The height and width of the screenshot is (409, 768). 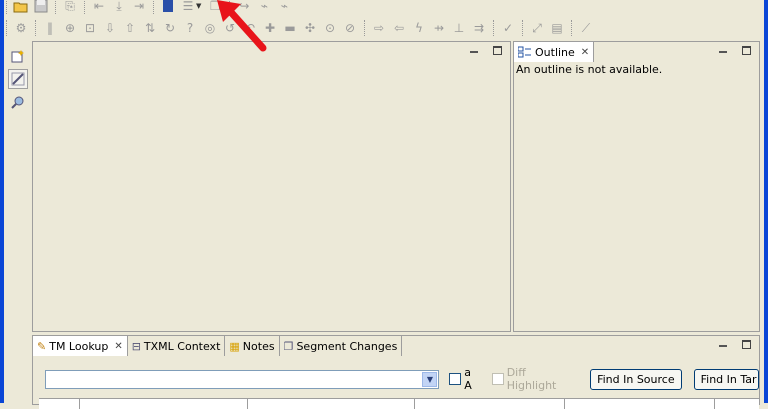 I want to click on tab-segment-changes: ❐ Segment Changes, so click(x=341, y=346).